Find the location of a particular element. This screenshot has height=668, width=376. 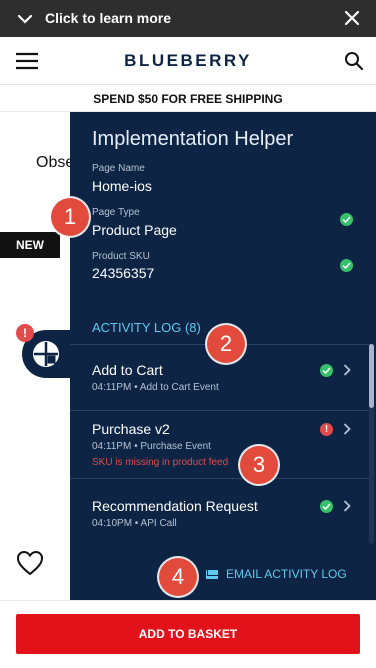

error-icon: ! is located at coordinates (326, 429).